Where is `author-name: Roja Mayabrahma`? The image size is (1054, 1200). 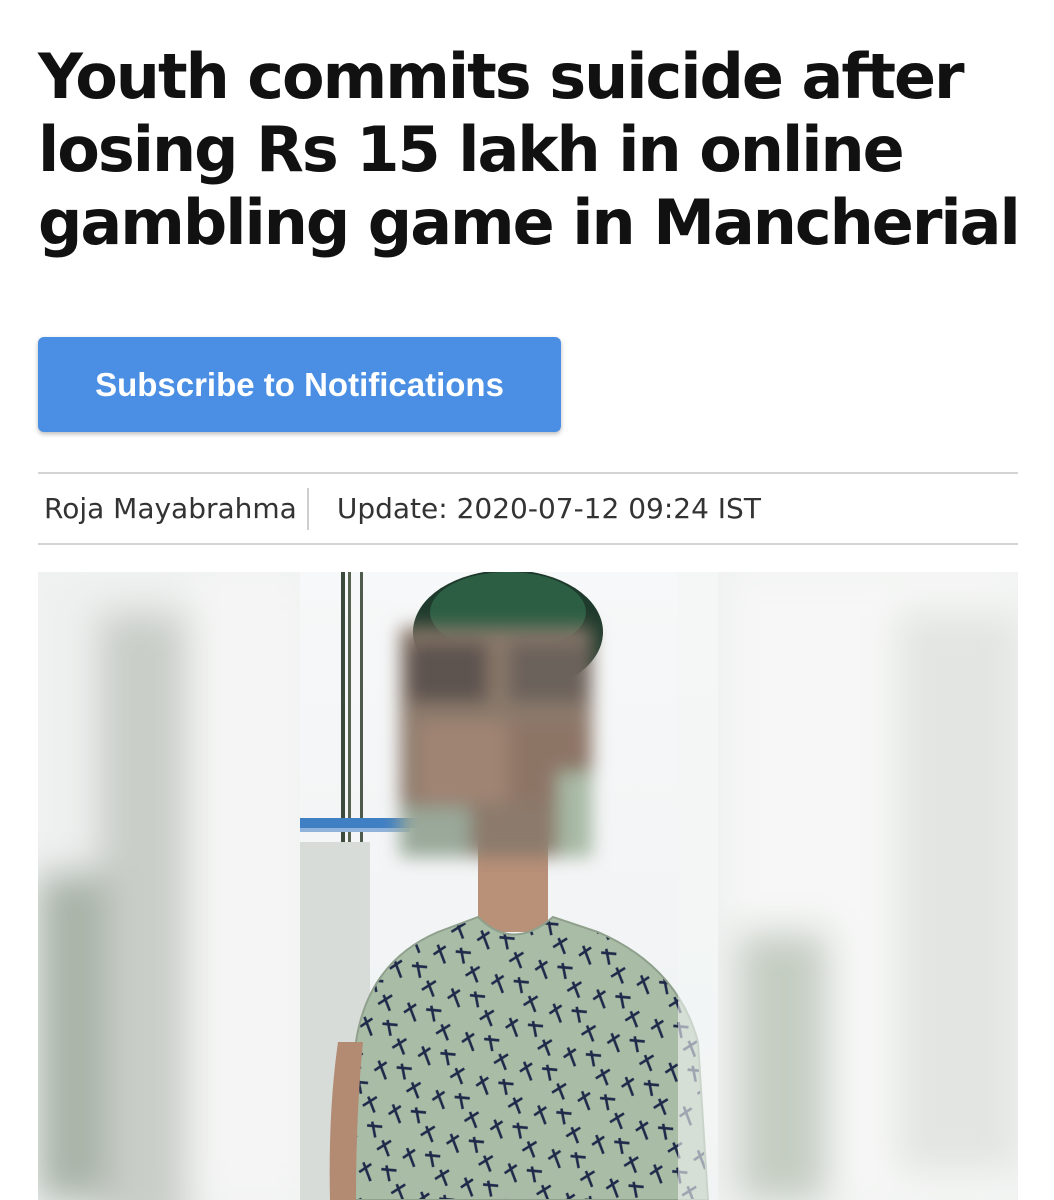
author-name: Roja Mayabrahma is located at coordinates (173, 508).